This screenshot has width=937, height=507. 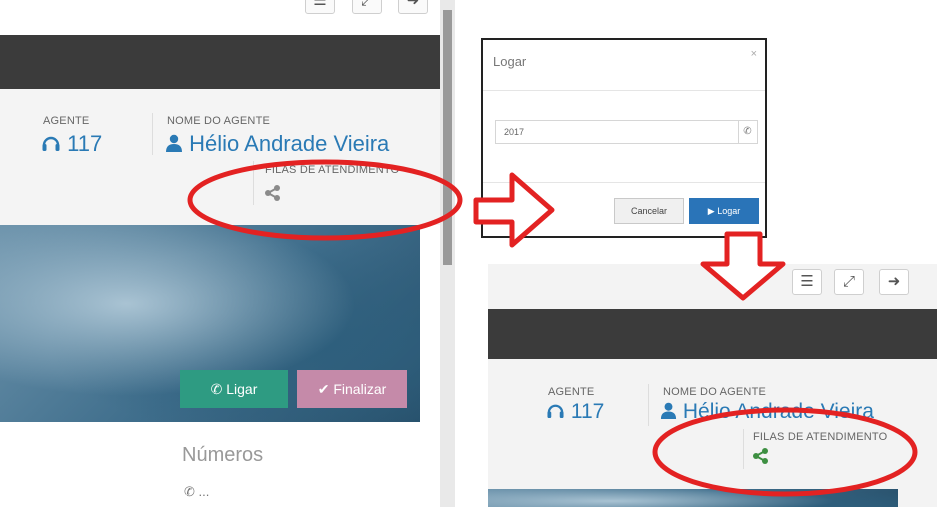 I want to click on check-icon: ✔, so click(x=323, y=388).